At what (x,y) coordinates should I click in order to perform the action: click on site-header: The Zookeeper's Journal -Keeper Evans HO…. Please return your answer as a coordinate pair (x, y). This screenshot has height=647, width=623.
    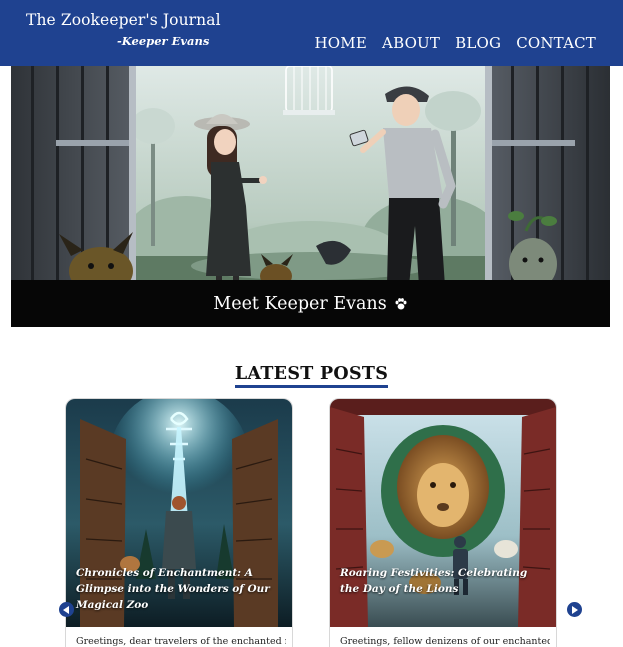
    Looking at the image, I should click on (311, 33).